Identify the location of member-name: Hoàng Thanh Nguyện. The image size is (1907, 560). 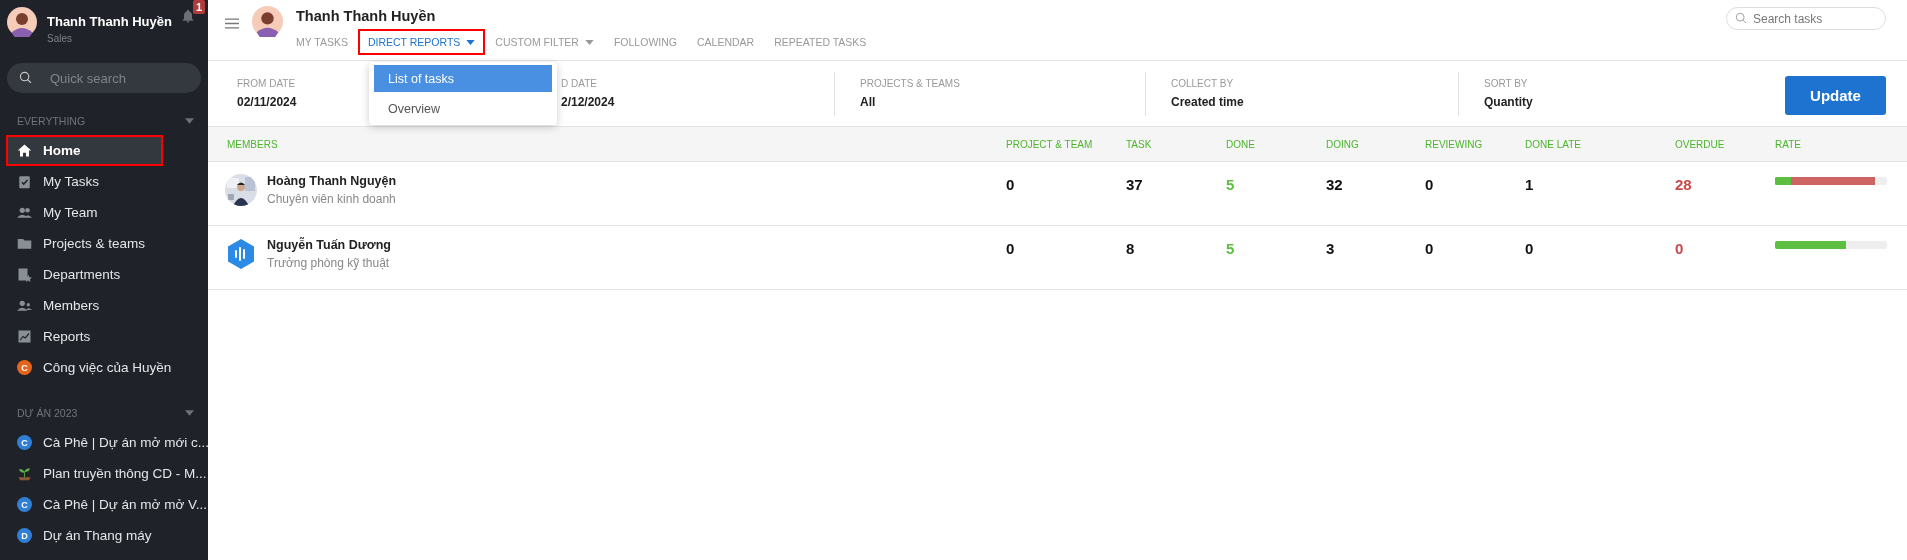
(332, 181).